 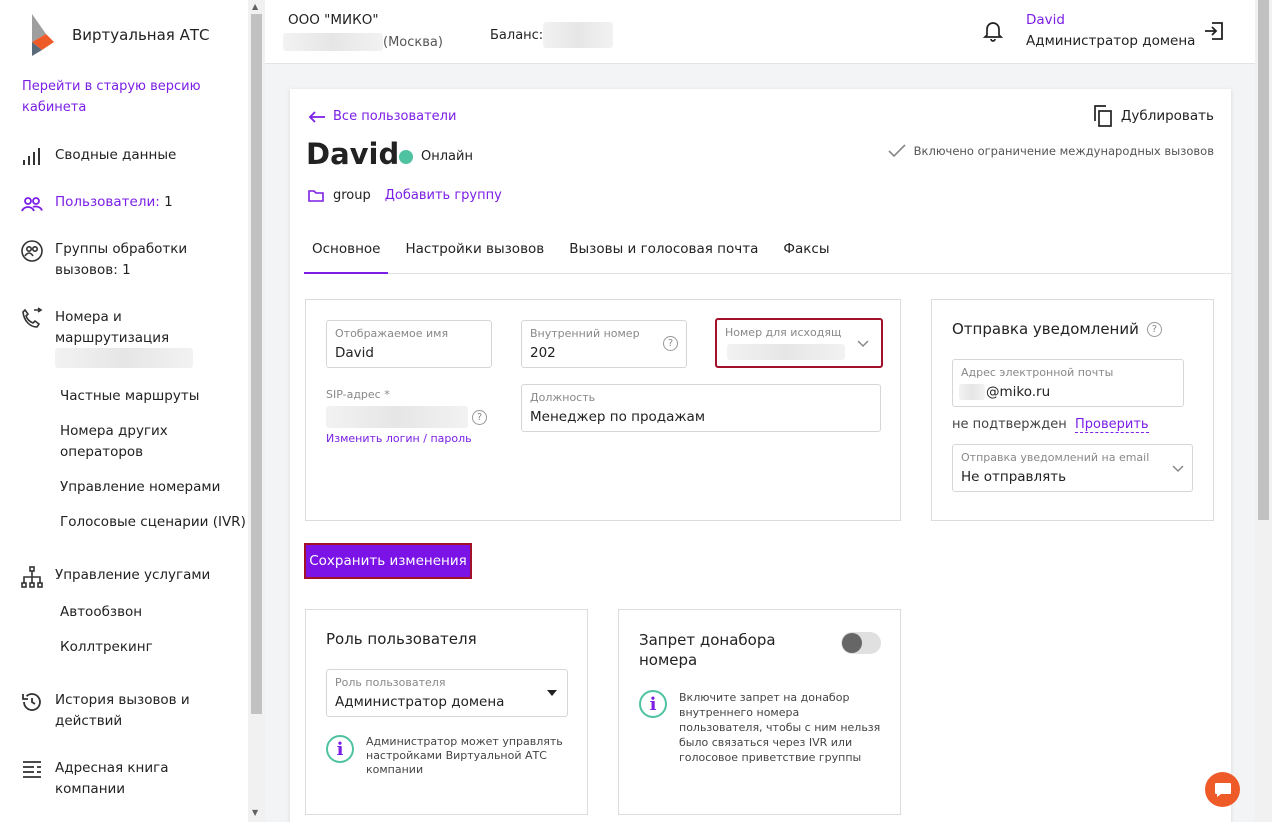 What do you see at coordinates (107, 711) in the screenshot?
I see `nav-history: История вызовов и действий` at bounding box center [107, 711].